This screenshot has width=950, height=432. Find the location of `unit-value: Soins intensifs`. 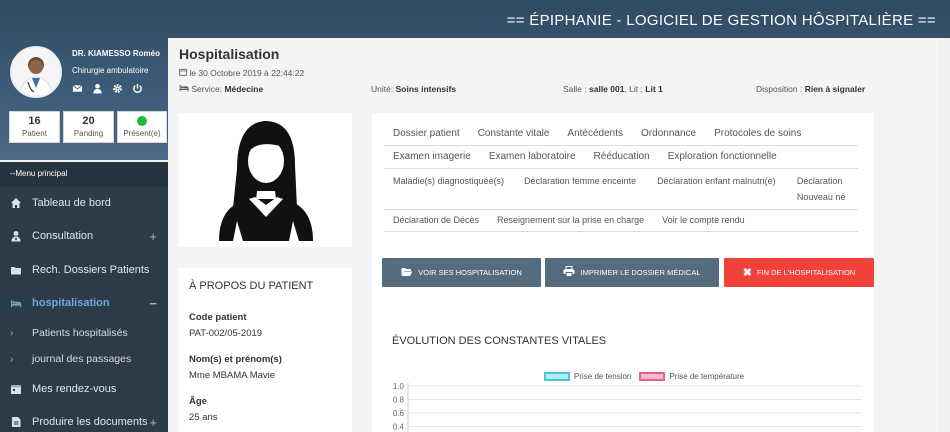

unit-value: Soins intensifs is located at coordinates (426, 89).